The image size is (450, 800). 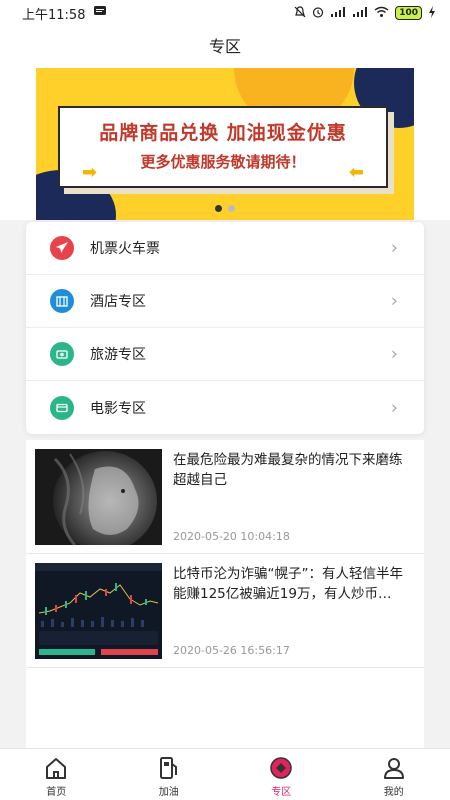 What do you see at coordinates (393, 792) in the screenshot?
I see `tab-label: 我的` at bounding box center [393, 792].